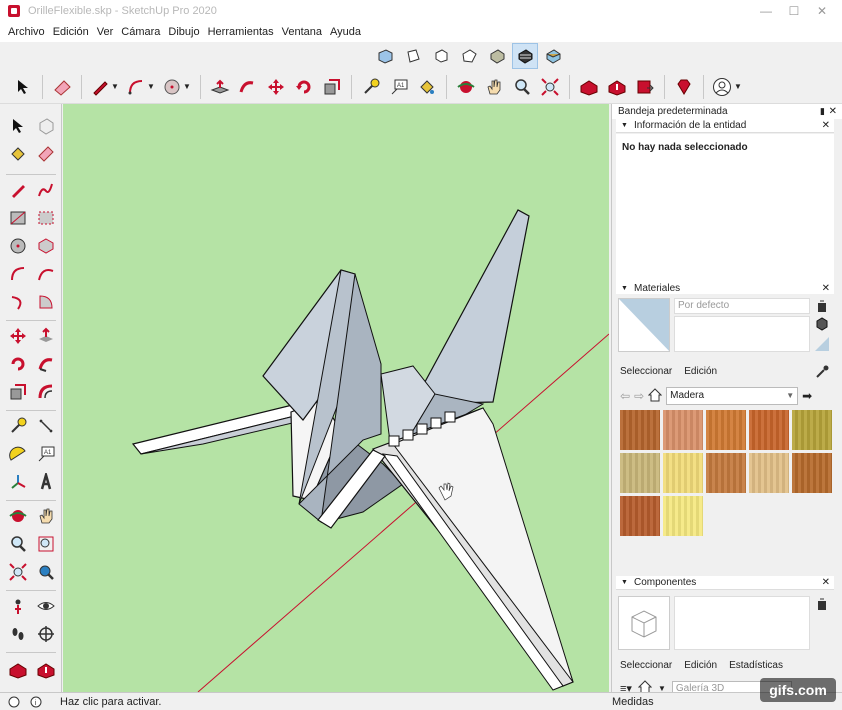 Image resolution: width=842 pixels, height=710 pixels. I want to click on left-protractor-tool, so click(18, 454).